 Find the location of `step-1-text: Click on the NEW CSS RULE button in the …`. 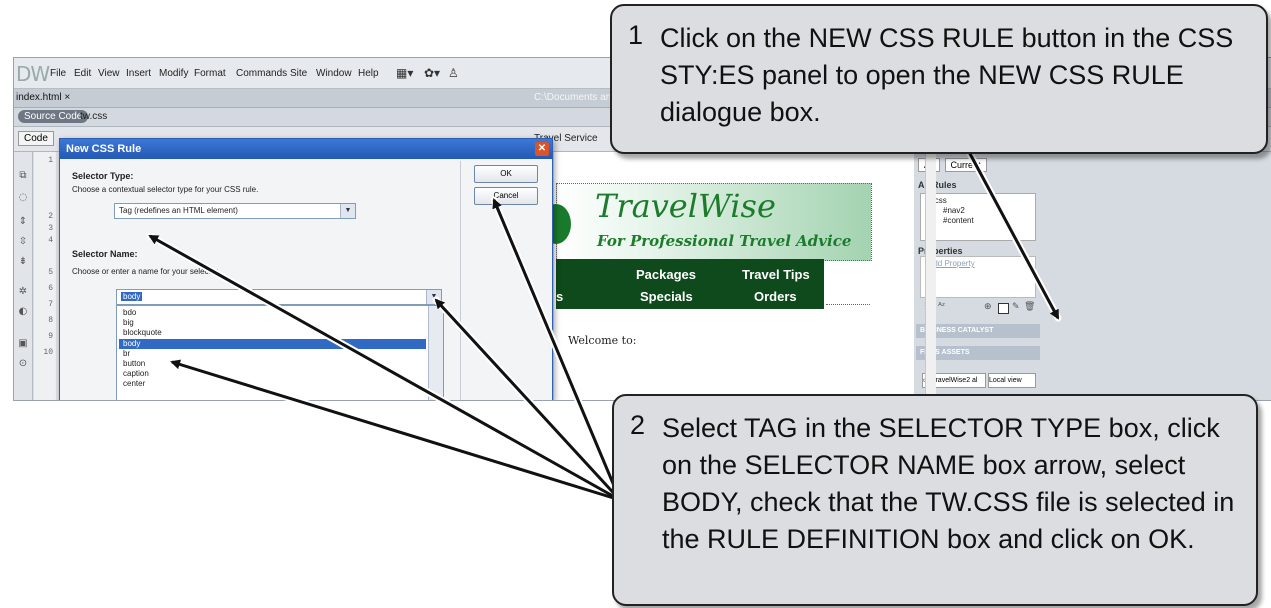

step-1-text: Click on the NEW CSS RULE button in the … is located at coordinates (947, 75).